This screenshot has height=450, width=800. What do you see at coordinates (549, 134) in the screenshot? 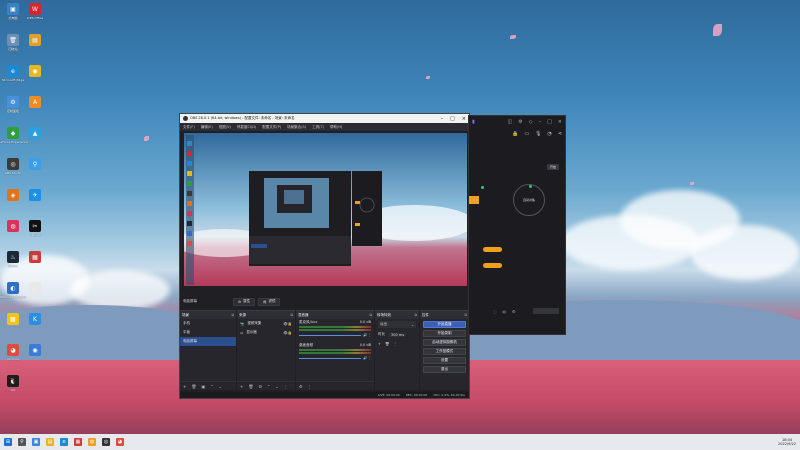
I see `chat-icon: ◔` at bounding box center [549, 134].